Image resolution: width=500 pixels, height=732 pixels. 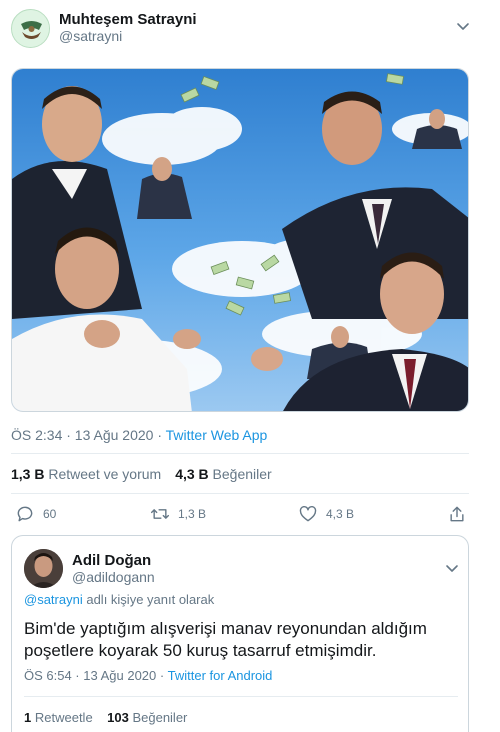 I want to click on like-button: 4,3 B, so click(x=326, y=514).